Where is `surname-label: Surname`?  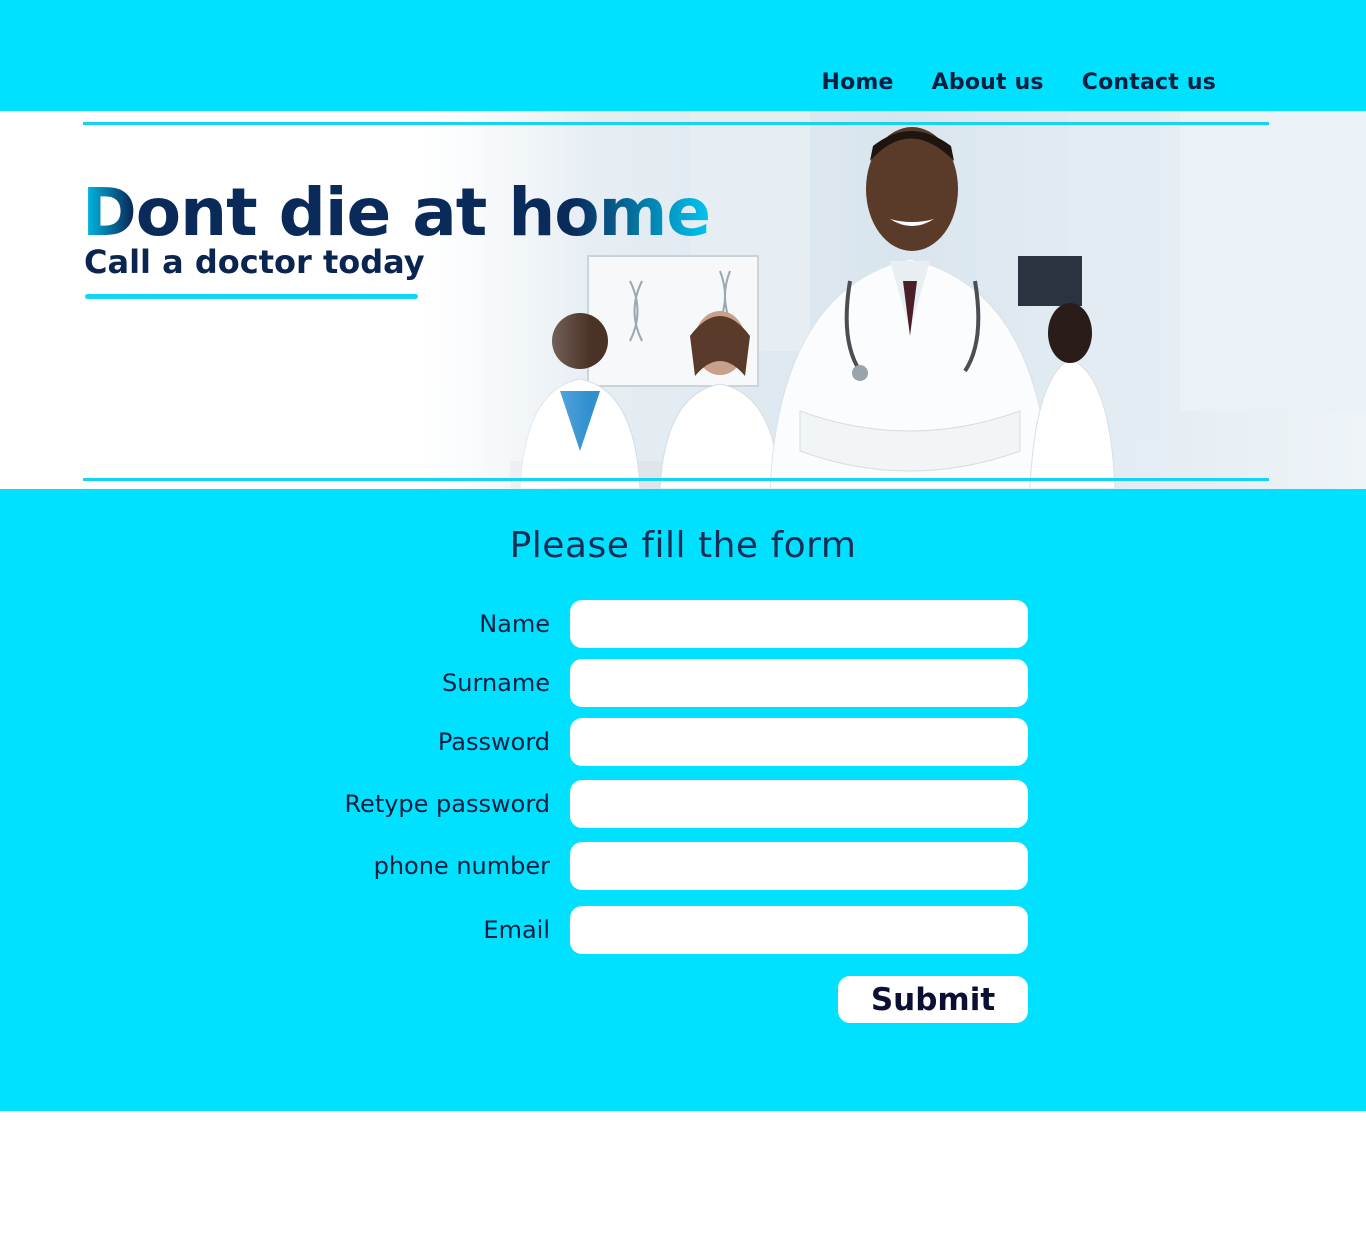
surname-label: Surname is located at coordinates (496, 683).